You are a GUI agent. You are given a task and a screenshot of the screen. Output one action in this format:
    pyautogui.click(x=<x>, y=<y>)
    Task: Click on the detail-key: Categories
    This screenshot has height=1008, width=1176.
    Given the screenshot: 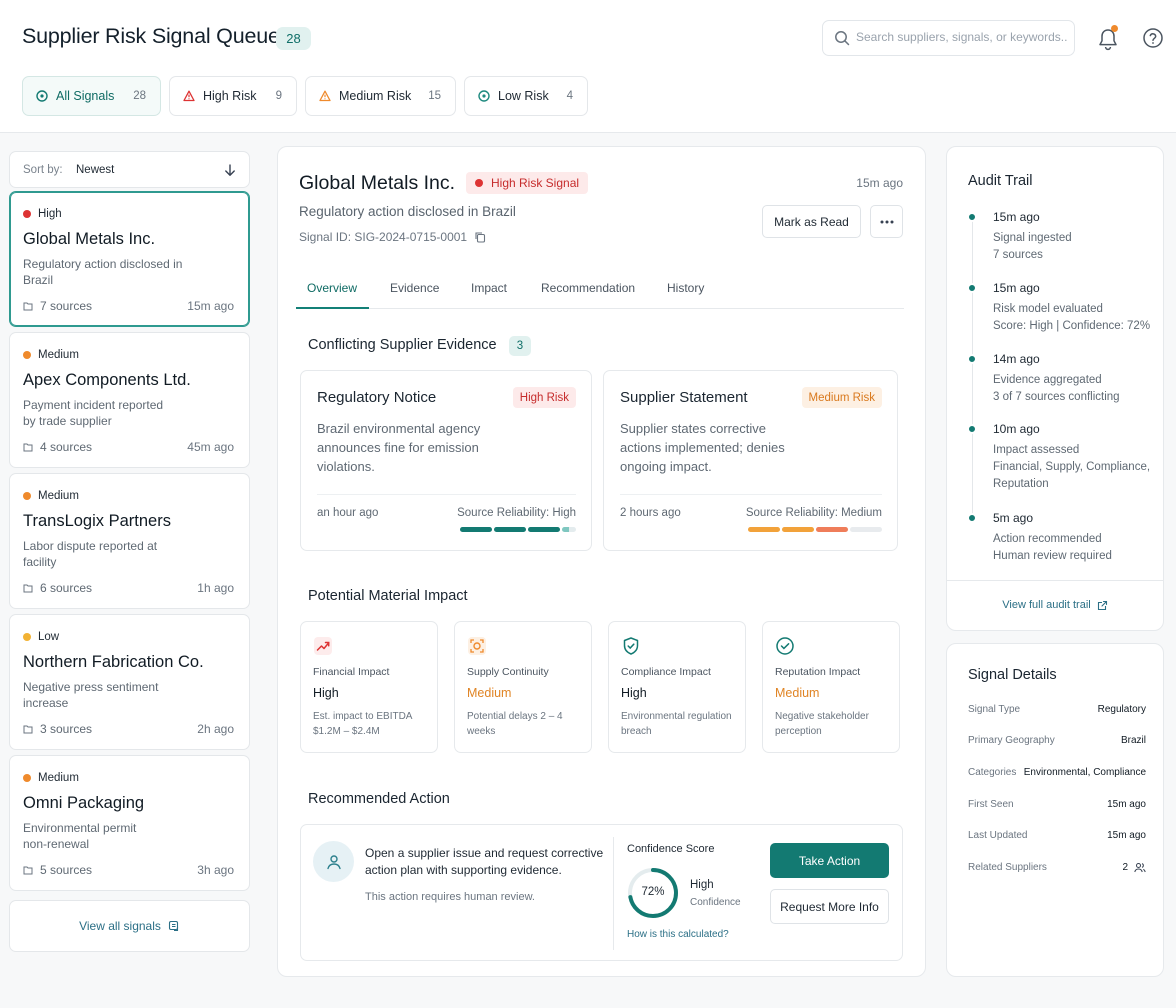 What is the action you would take?
    pyautogui.click(x=992, y=772)
    